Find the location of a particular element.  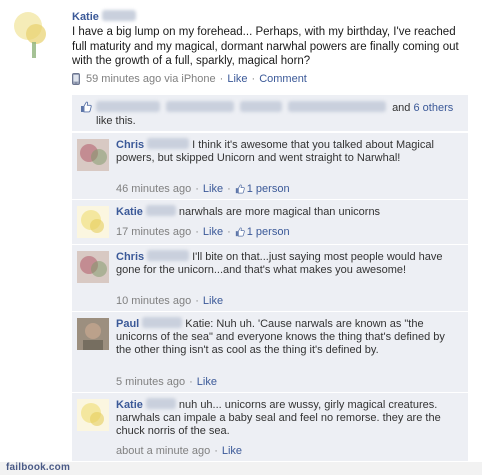

comment-time: 10 minutes ago is located at coordinates (154, 301).